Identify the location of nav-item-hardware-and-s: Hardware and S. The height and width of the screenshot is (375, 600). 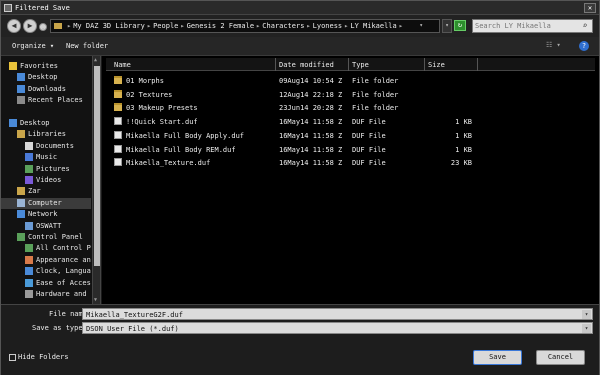
(46, 294).